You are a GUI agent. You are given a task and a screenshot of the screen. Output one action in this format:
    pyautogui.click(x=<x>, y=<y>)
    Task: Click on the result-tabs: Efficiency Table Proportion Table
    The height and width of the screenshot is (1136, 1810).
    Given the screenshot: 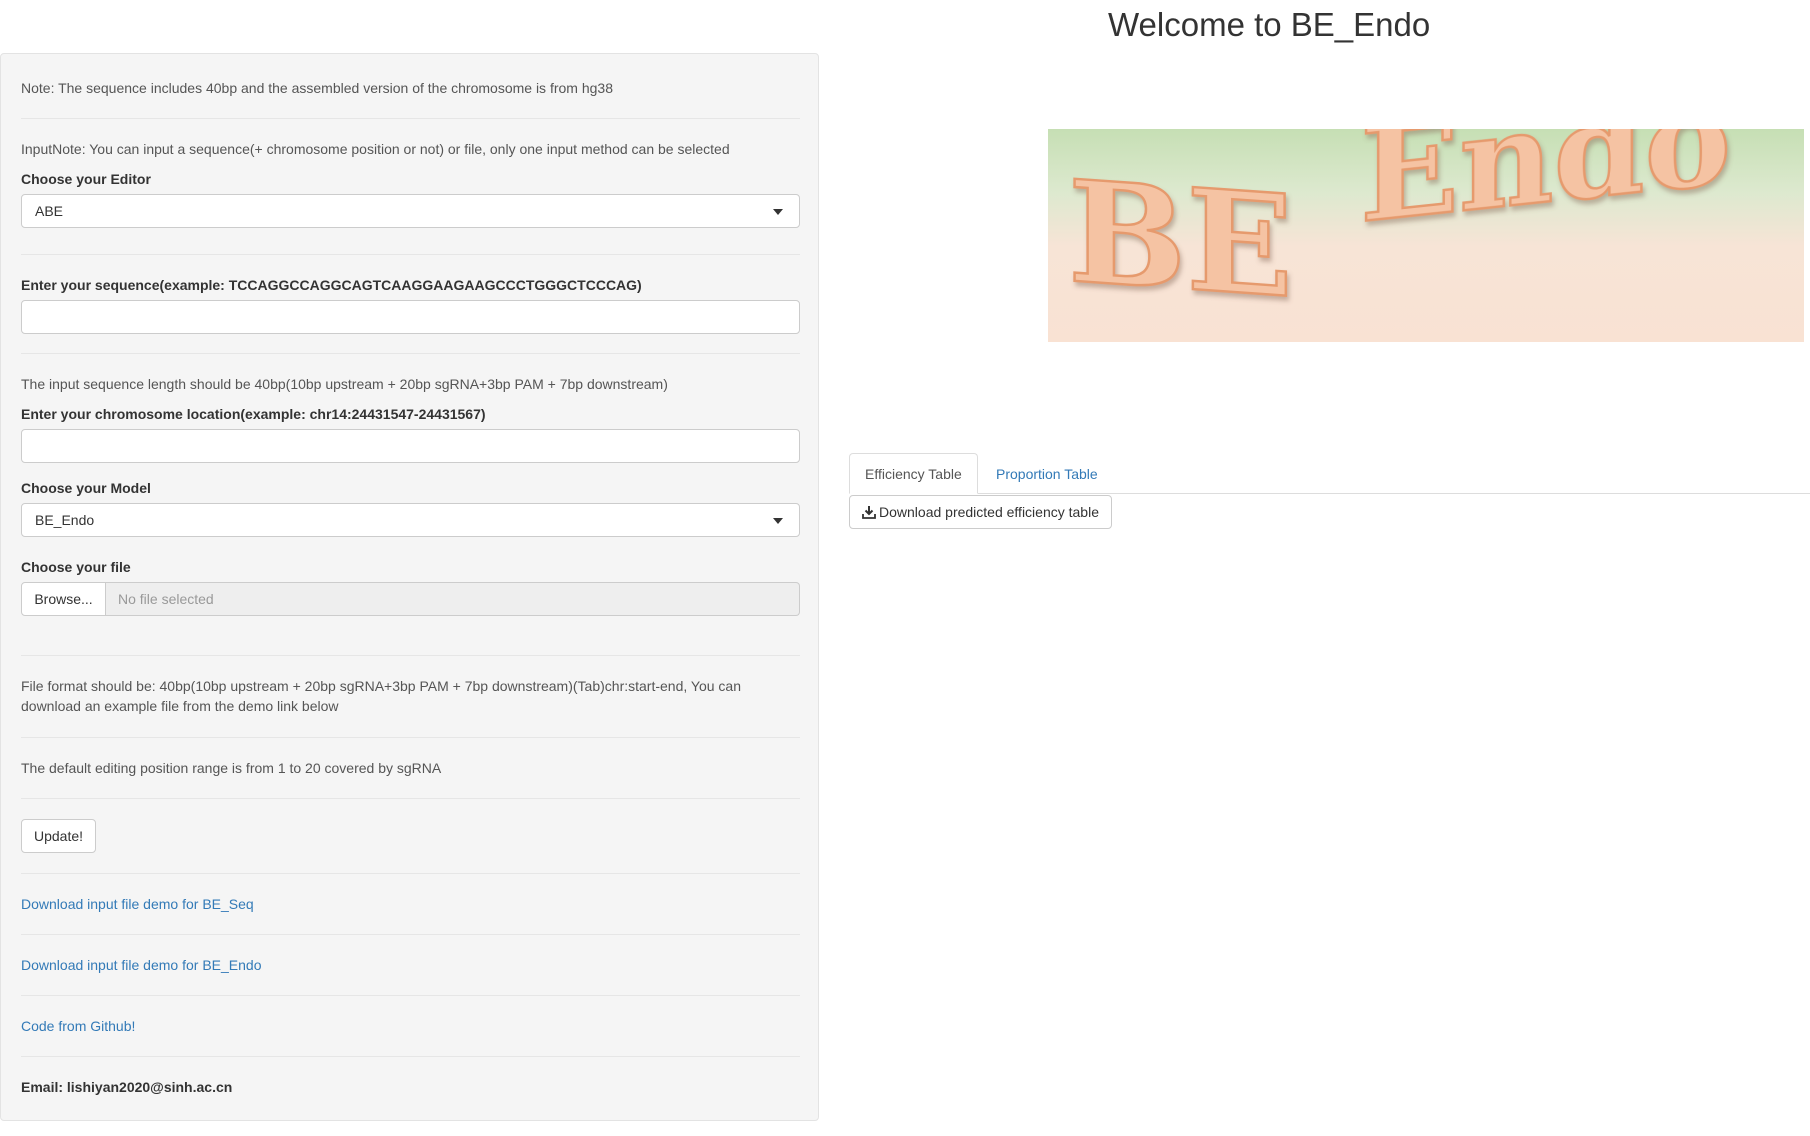 What is the action you would take?
    pyautogui.click(x=1329, y=473)
    